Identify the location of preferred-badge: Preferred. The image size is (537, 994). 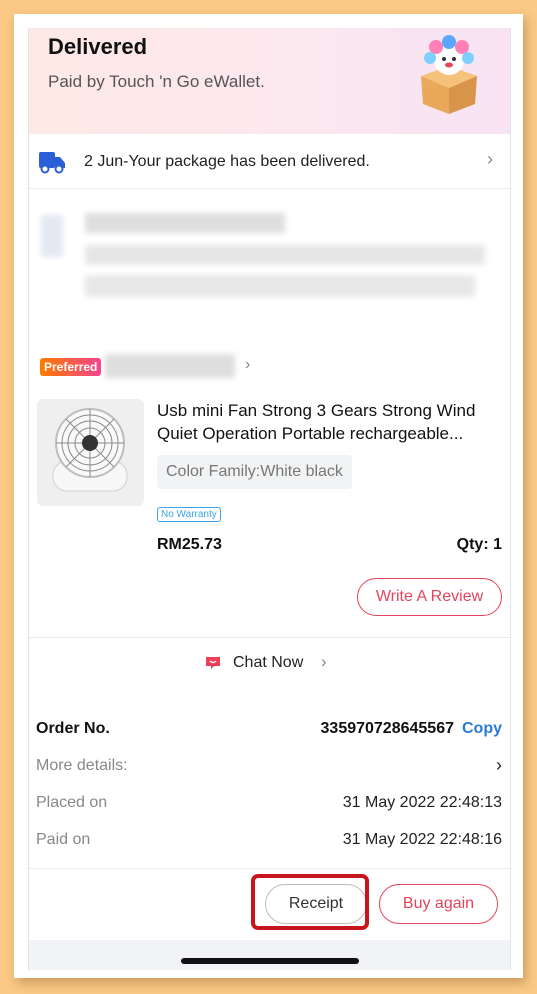
(71, 367).